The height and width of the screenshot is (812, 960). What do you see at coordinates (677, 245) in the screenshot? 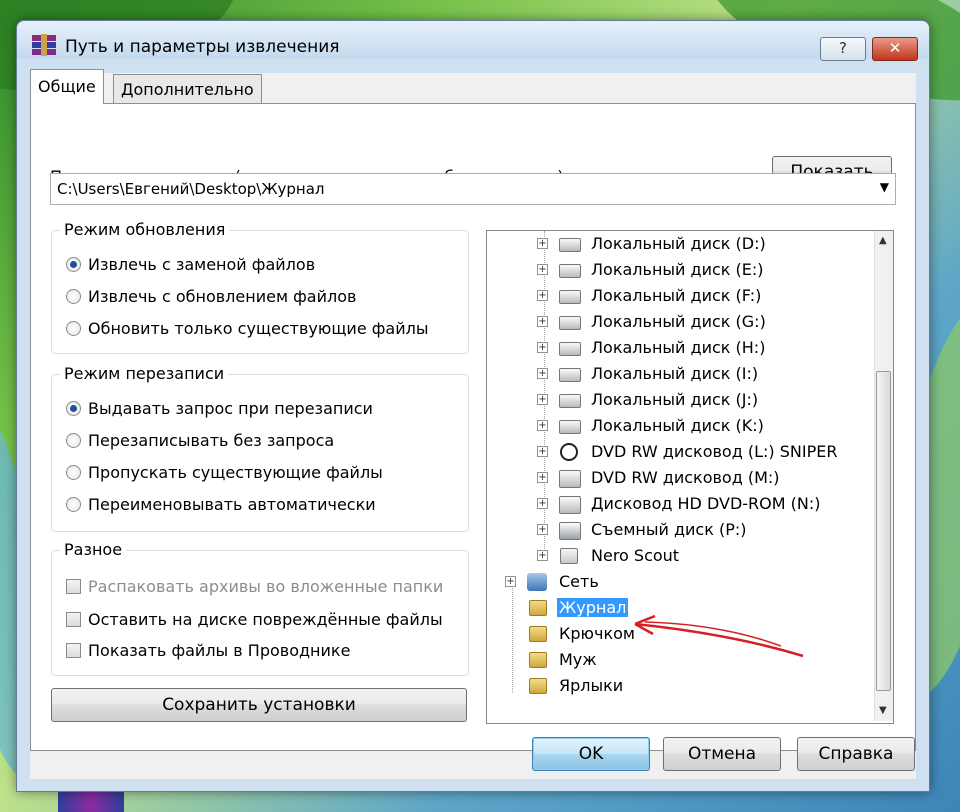
I see `tree-item-drive-d: + Локальный диск (D:)` at bounding box center [677, 245].